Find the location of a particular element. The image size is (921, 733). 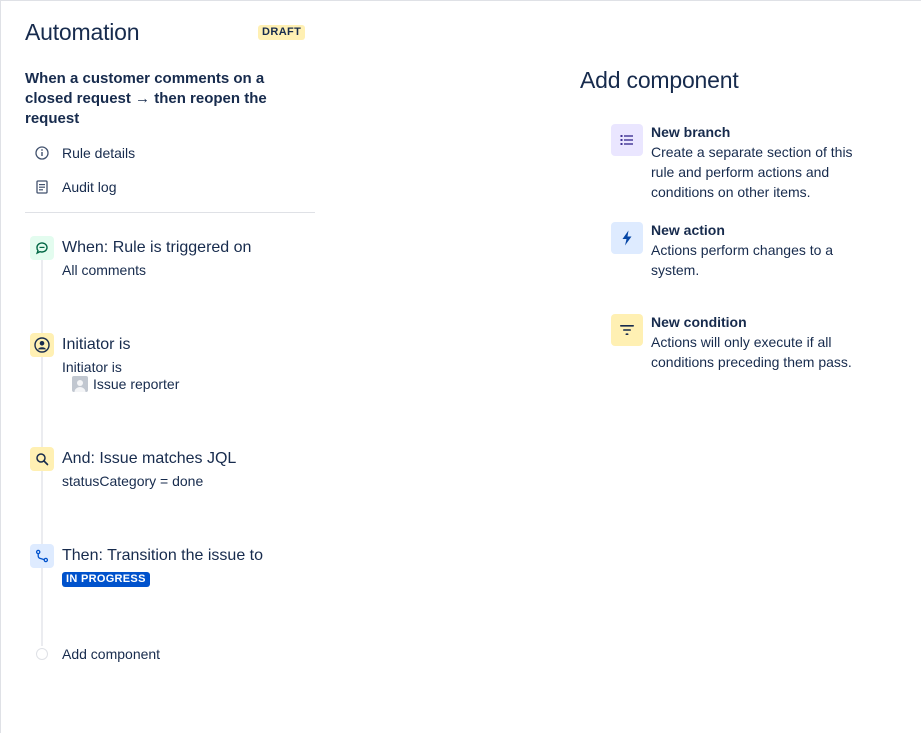

search-icon is located at coordinates (42, 459).